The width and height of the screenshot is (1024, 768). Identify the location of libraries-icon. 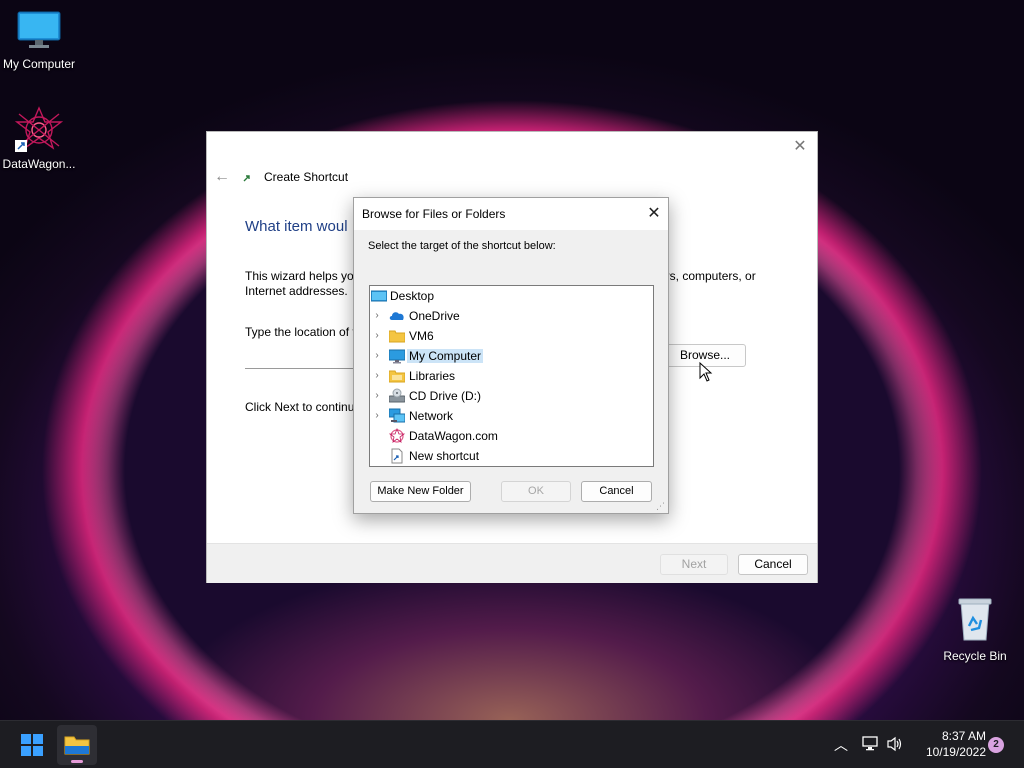
(397, 376).